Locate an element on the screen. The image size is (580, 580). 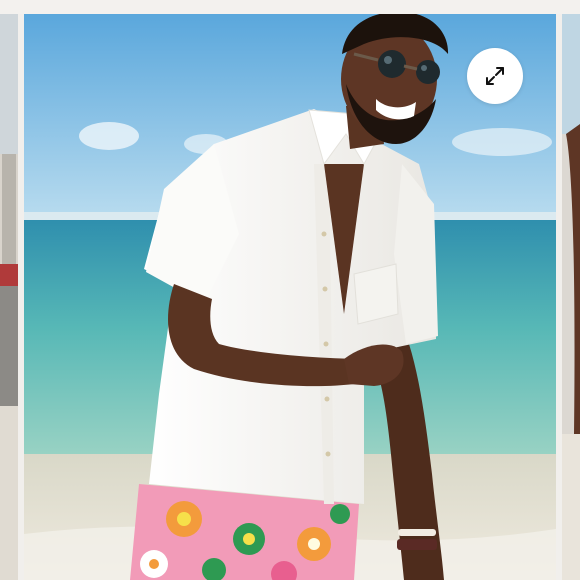
previous-image-peek is located at coordinates (9, 297).